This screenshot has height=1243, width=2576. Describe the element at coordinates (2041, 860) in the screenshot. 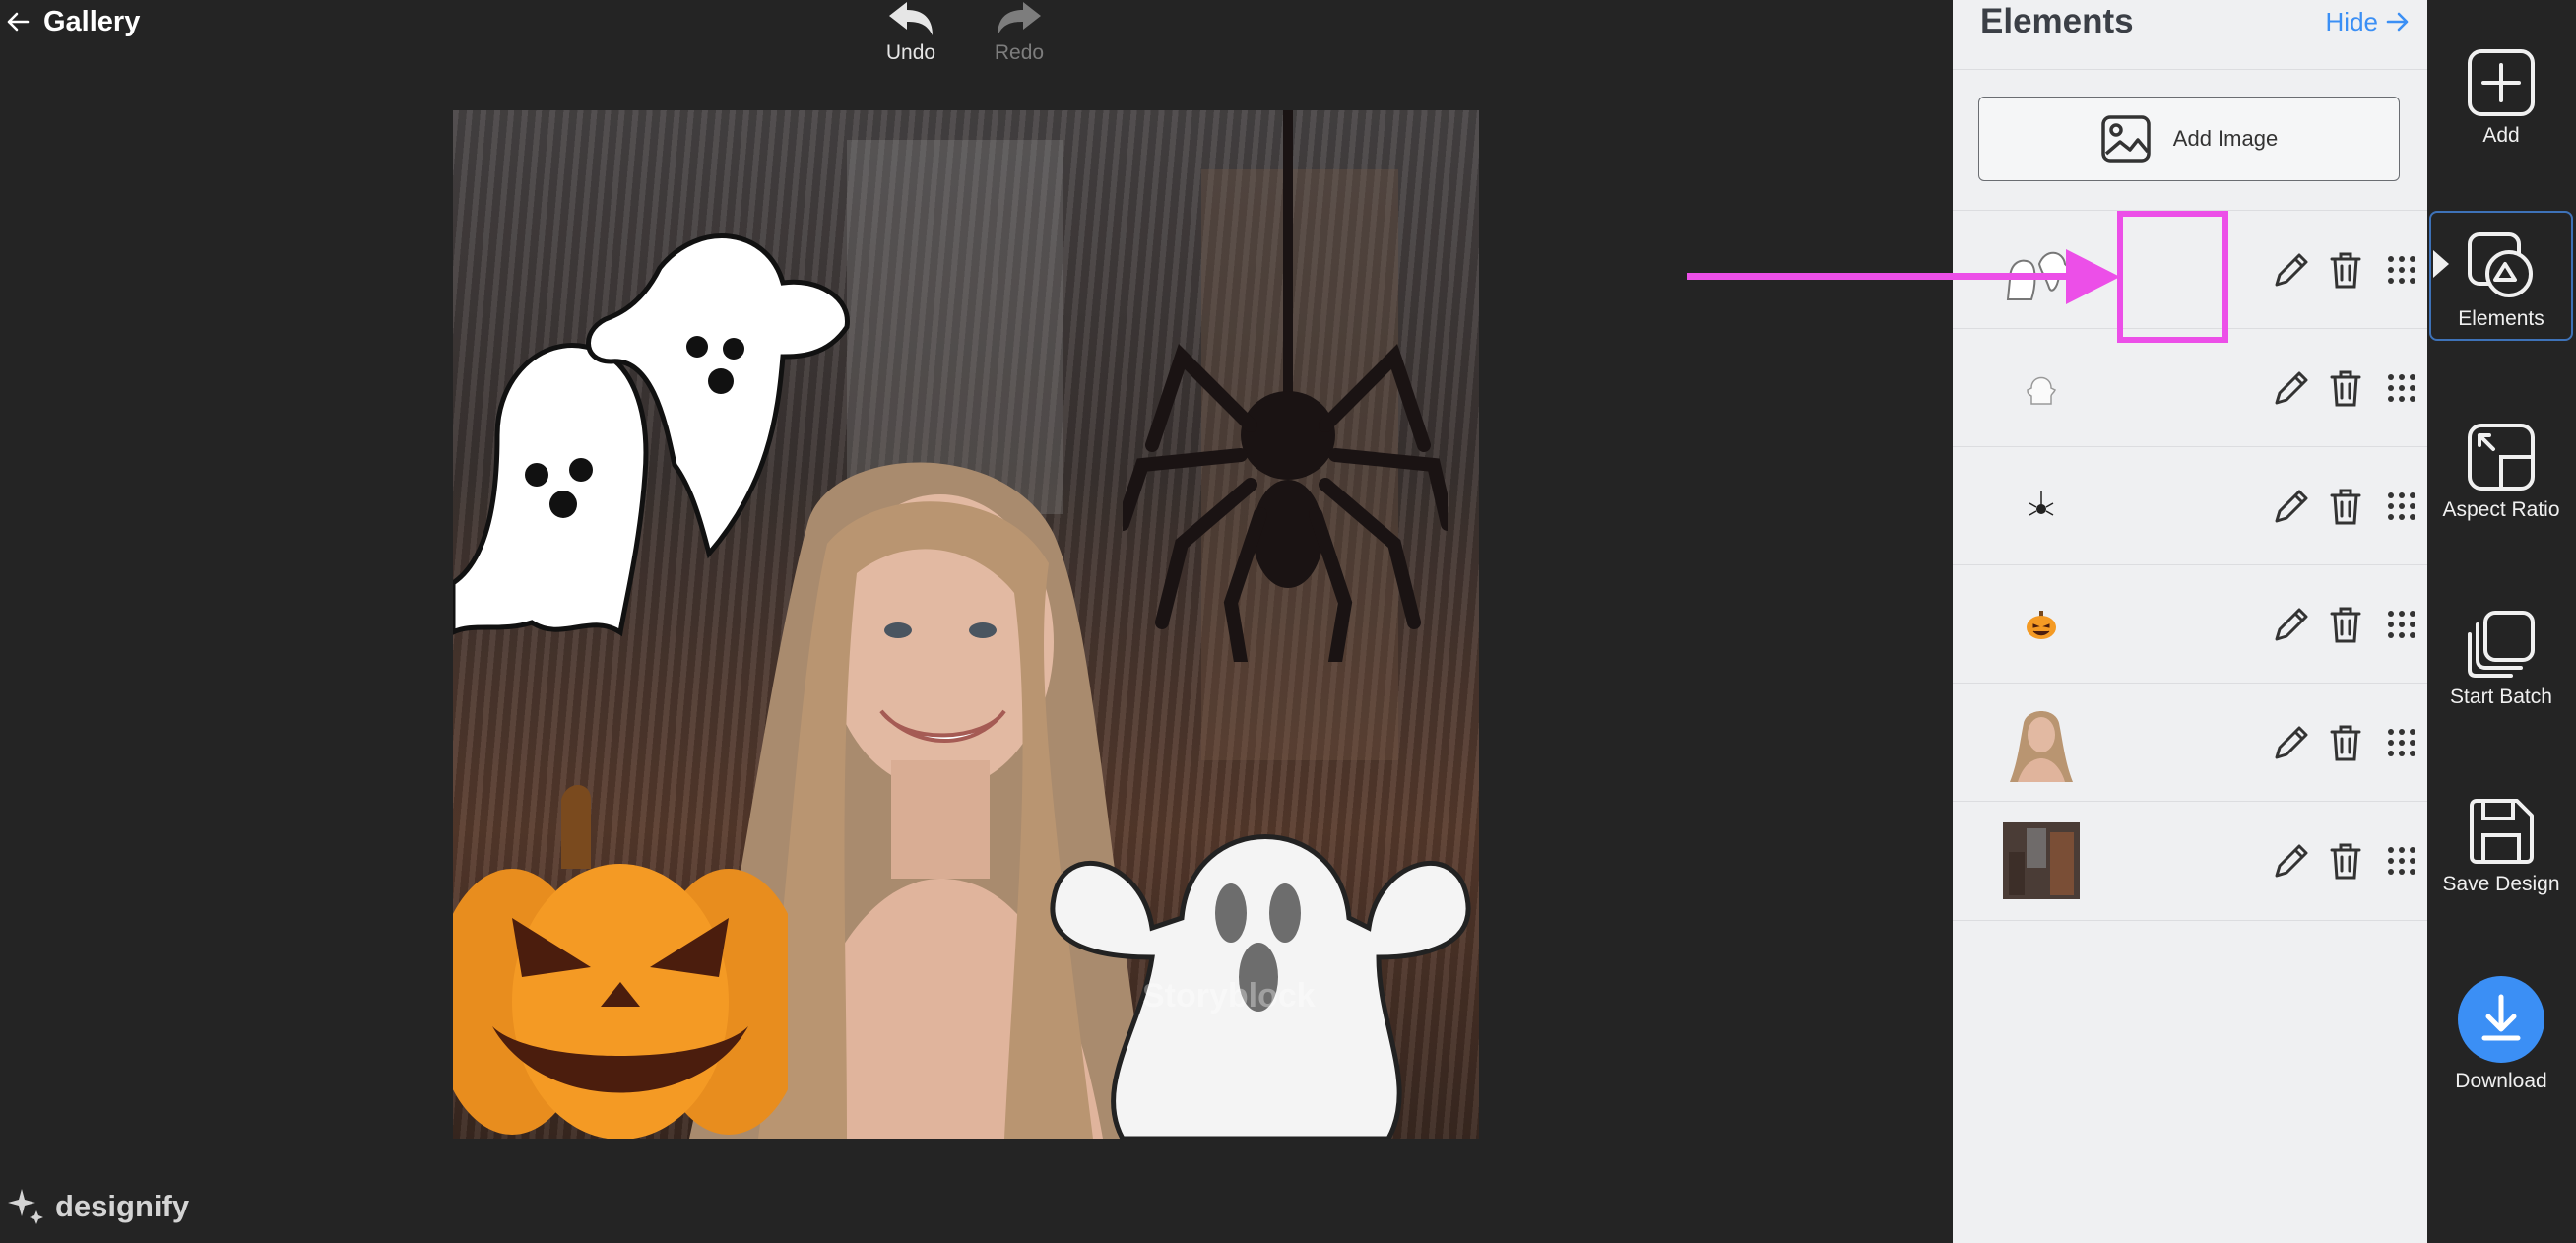

I see `background-thumbnail` at that location.